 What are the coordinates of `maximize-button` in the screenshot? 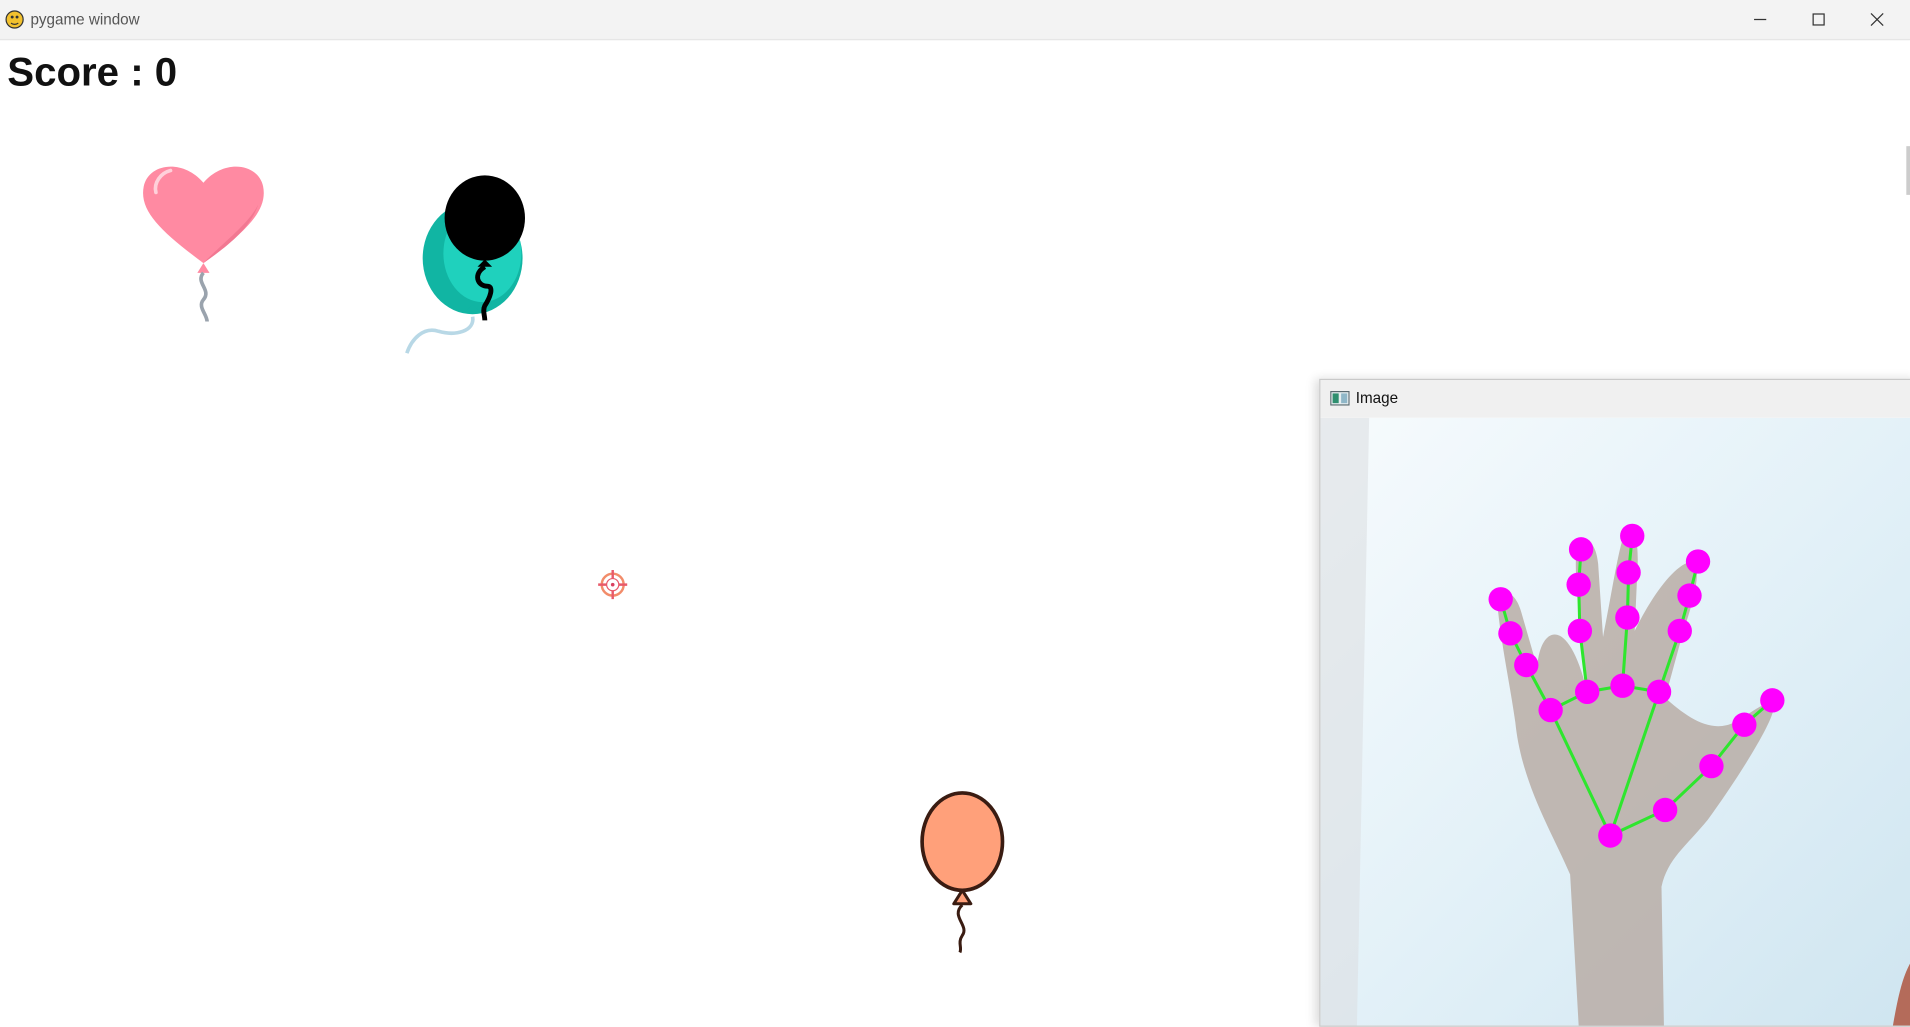 It's located at (1819, 19).